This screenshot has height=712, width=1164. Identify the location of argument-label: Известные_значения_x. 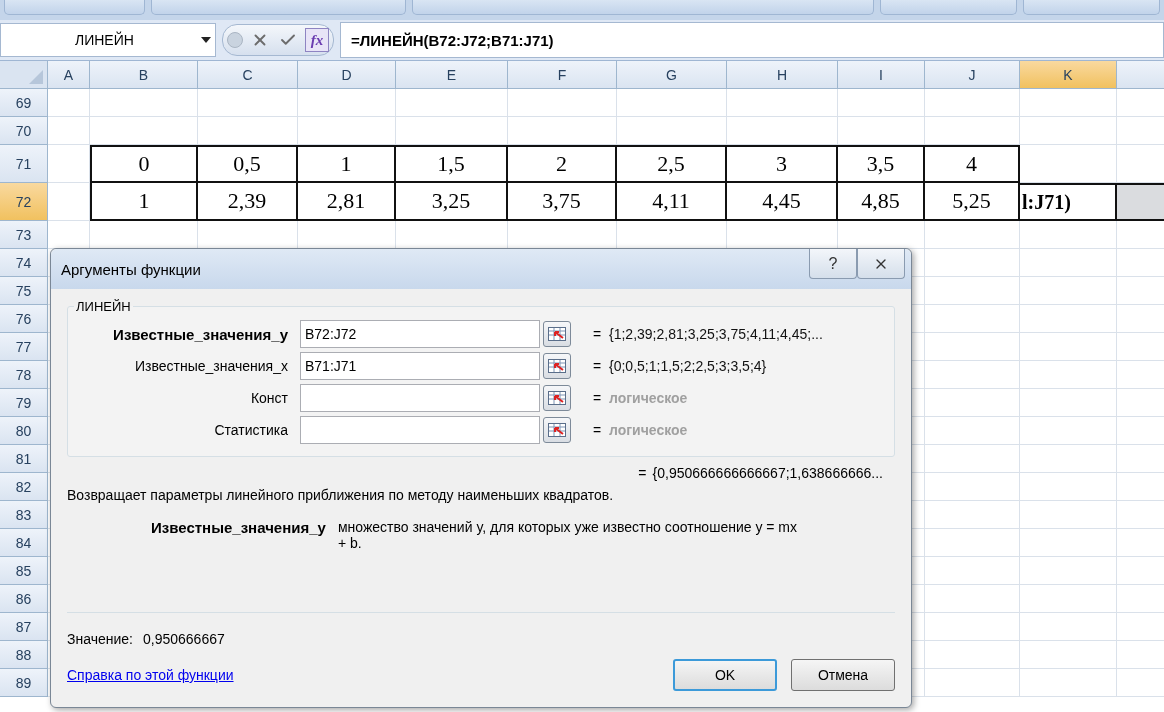
(211, 366).